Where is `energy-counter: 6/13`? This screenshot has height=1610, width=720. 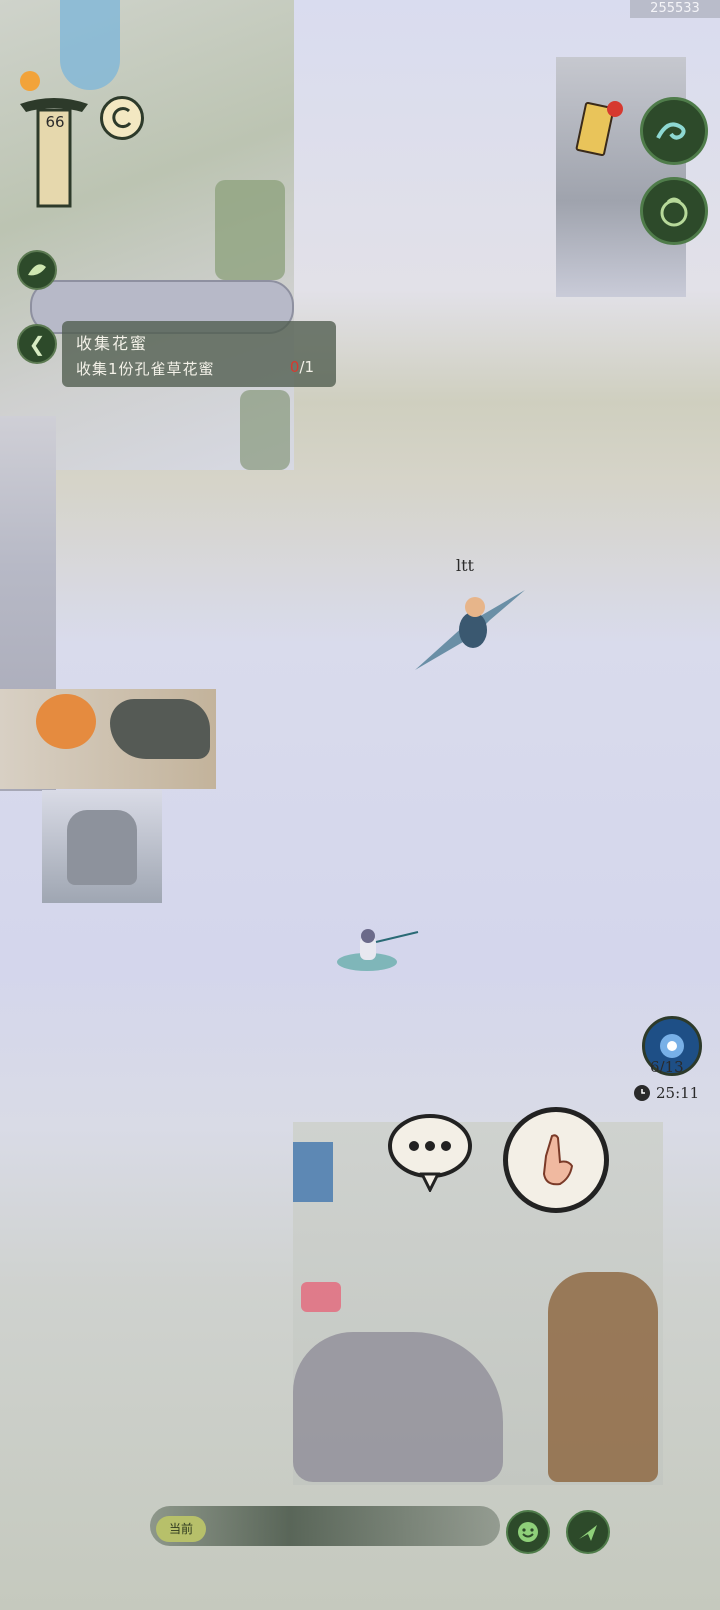
energy-counter: 6/13 is located at coordinates (667, 1067).